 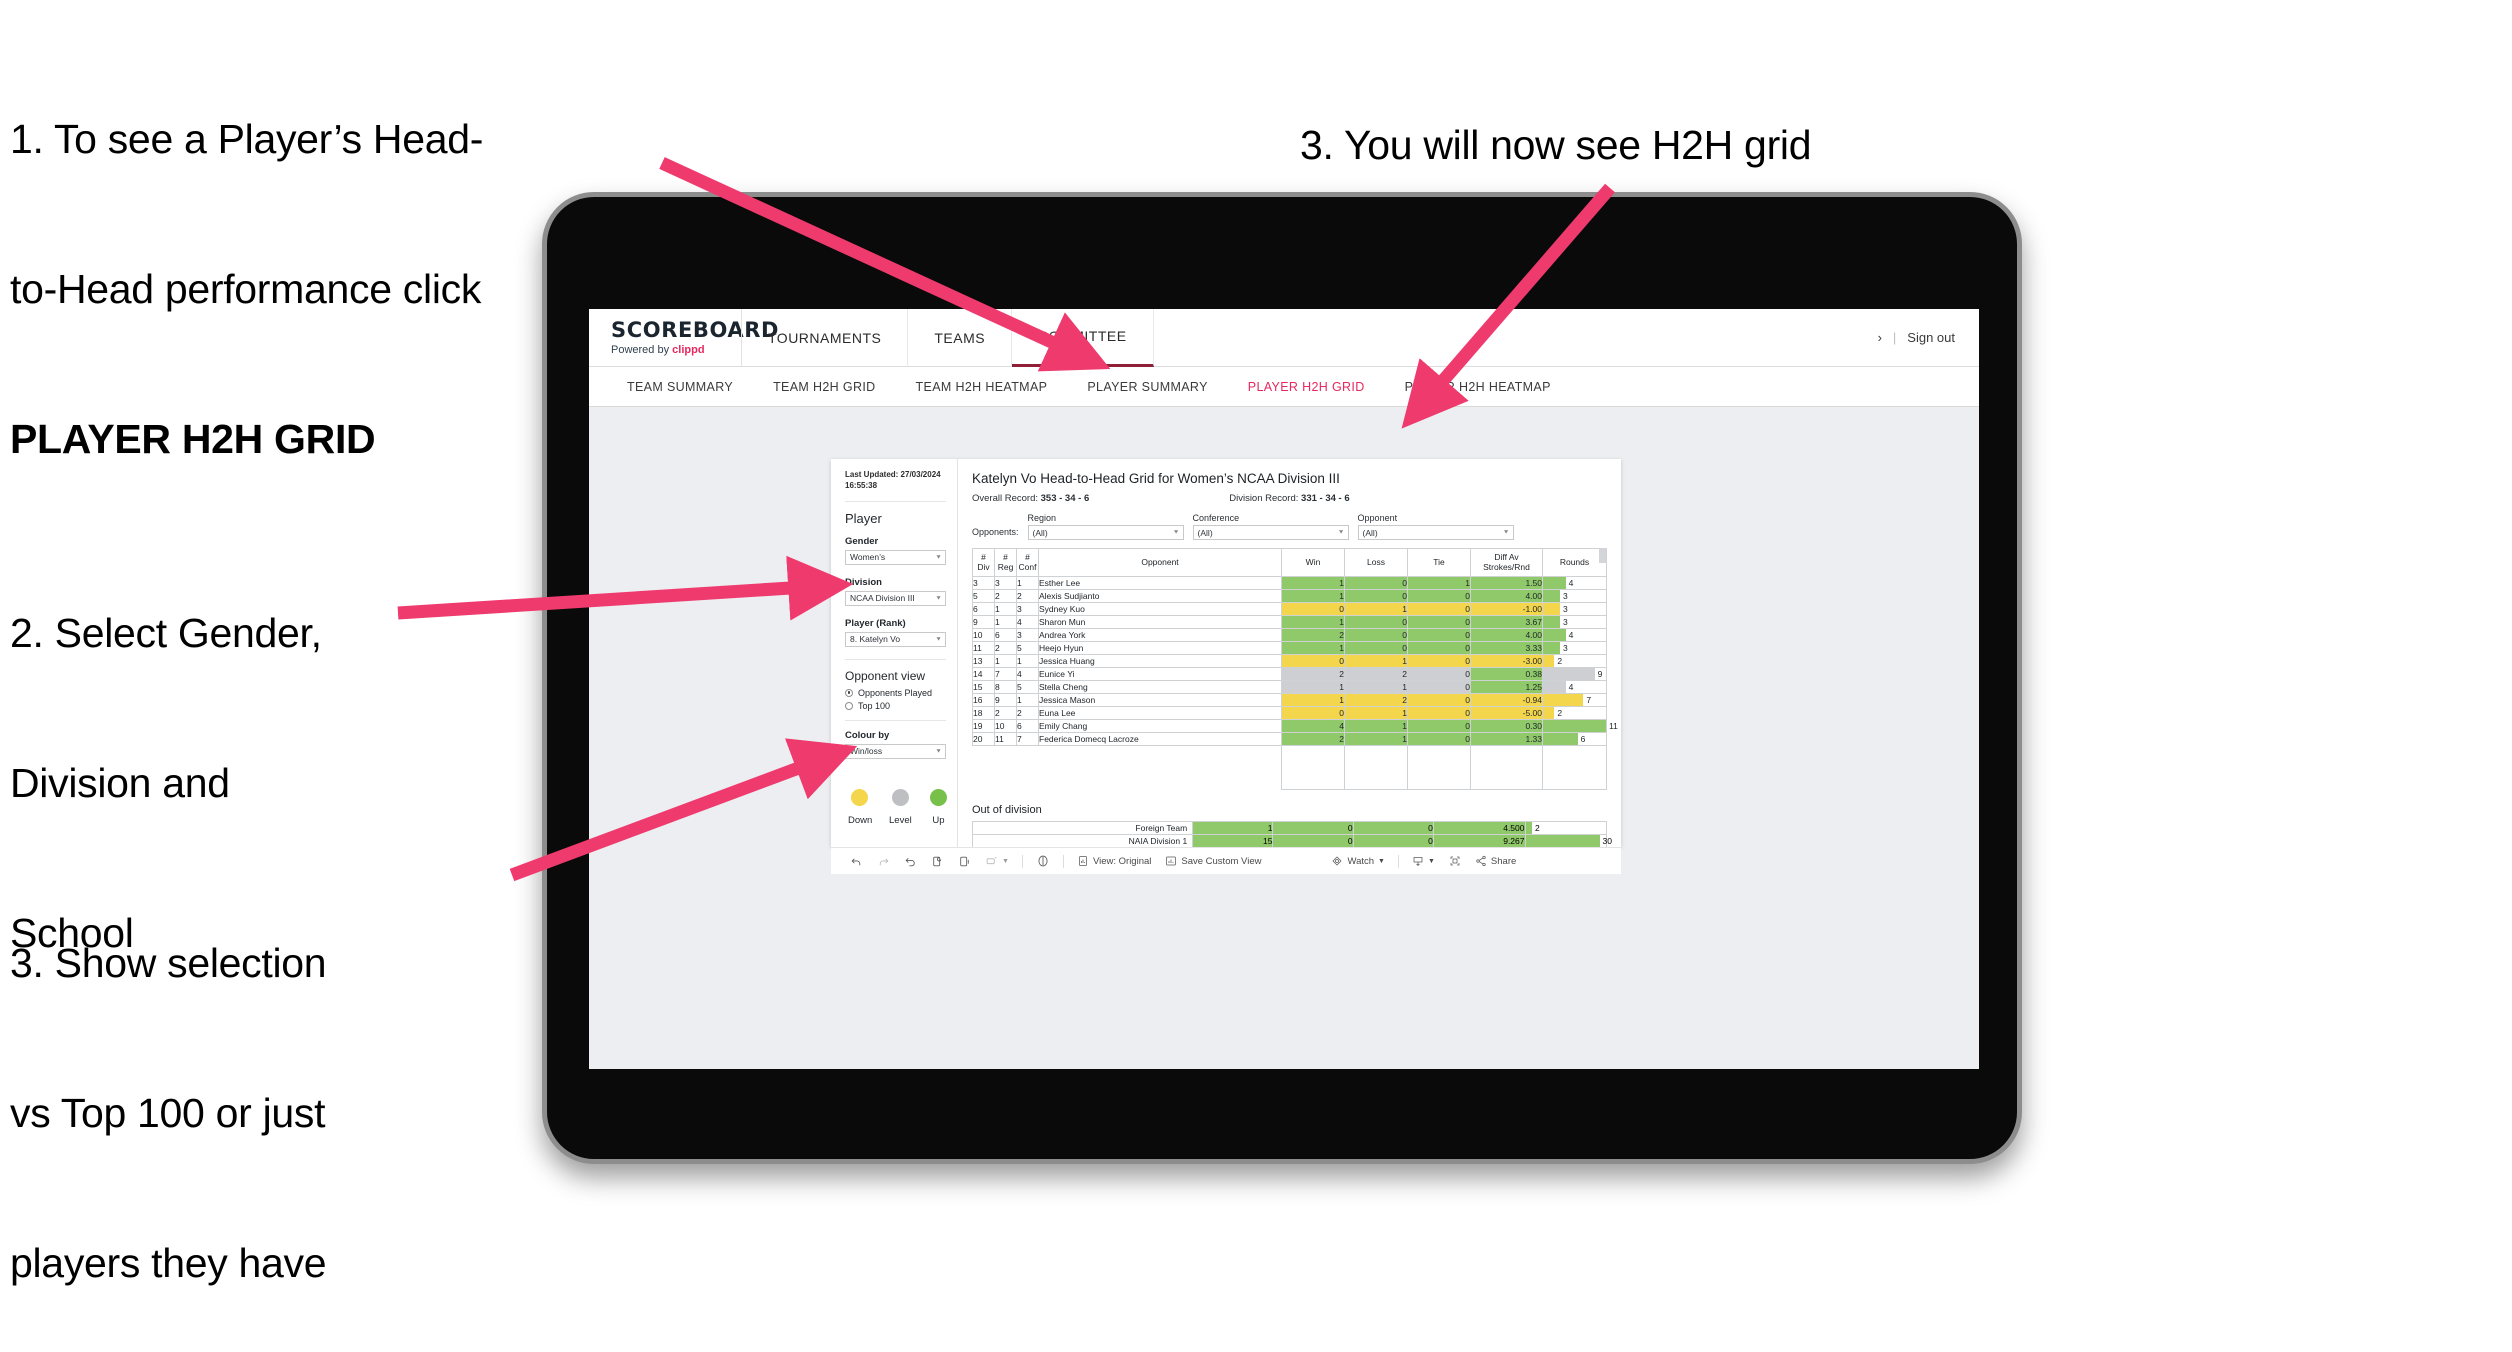 I want to click on col-header-loss: Loss, so click(x=1376, y=562).